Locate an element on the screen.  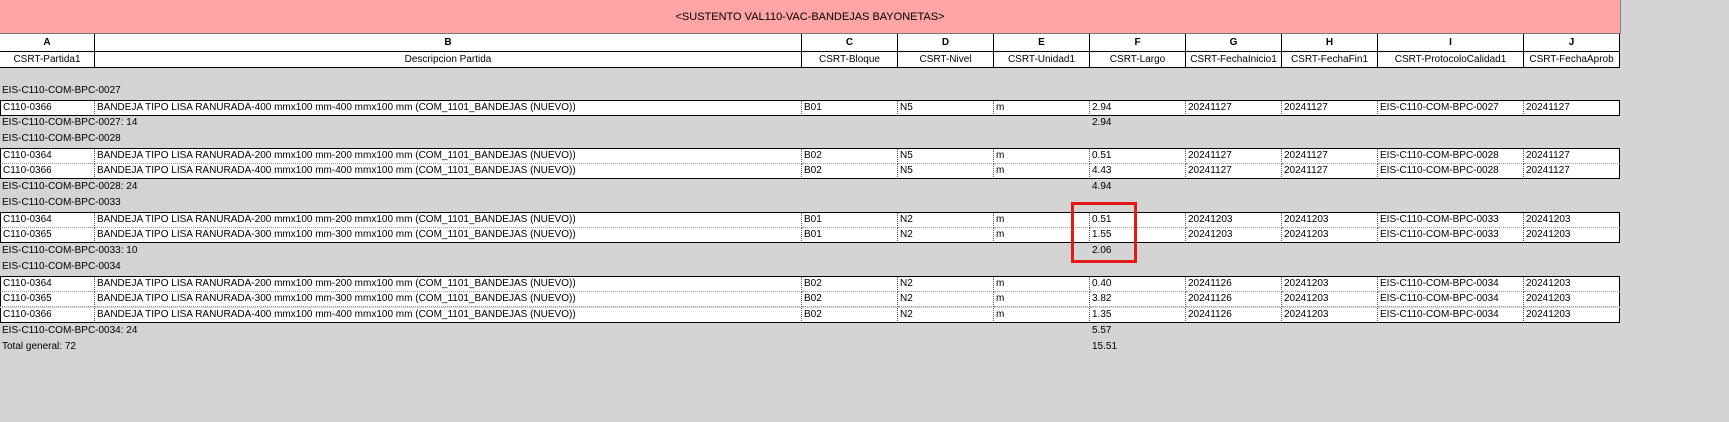
table-cell: 2.94 is located at coordinates (1138, 108).